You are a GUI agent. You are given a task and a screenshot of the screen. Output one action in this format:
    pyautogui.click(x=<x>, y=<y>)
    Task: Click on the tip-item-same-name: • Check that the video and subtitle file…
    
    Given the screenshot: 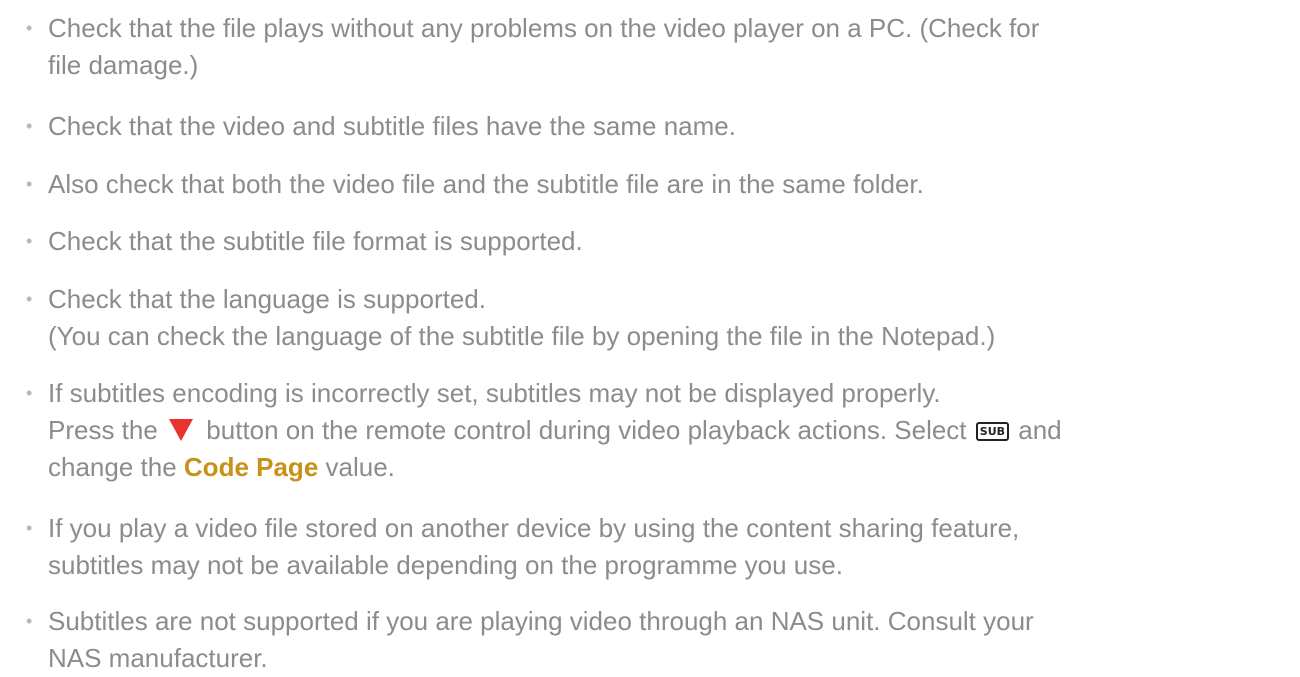 What is the action you would take?
    pyautogui.click(x=652, y=126)
    